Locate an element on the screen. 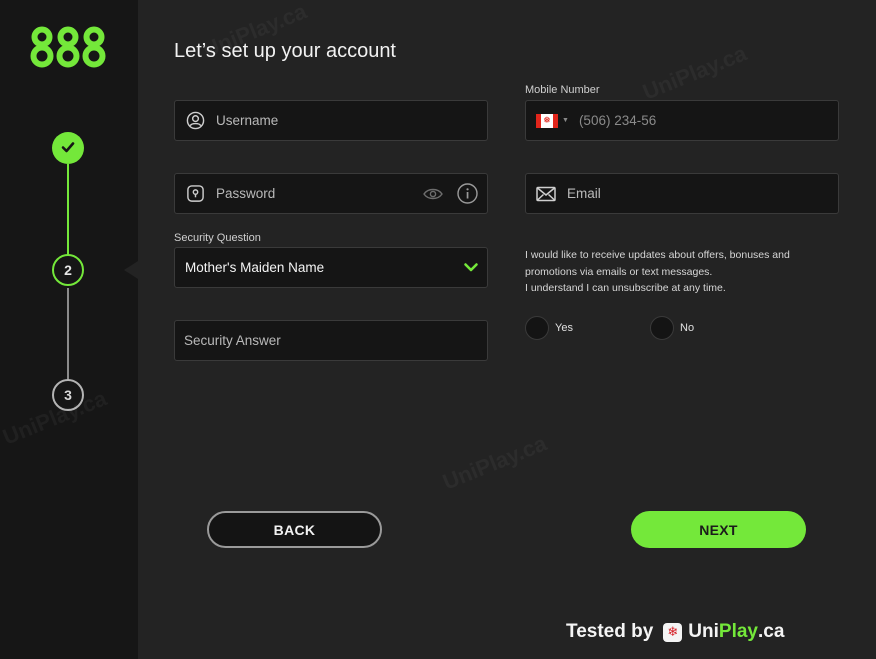 Image resolution: width=876 pixels, height=659 pixels. consent-no-radio: No is located at coordinates (672, 328).